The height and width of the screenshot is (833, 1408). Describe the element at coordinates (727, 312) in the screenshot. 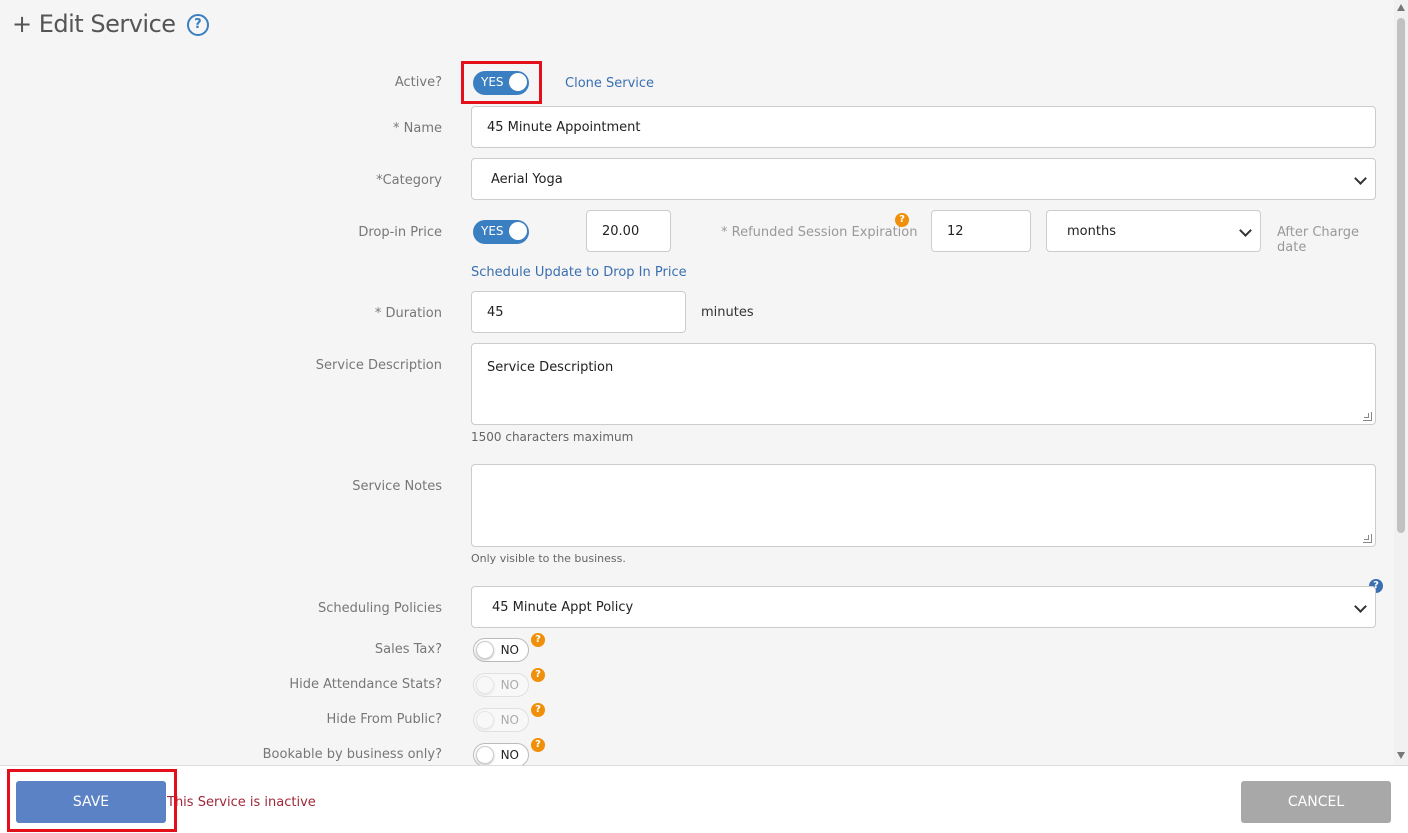

I see `duration-unit: minutes` at that location.